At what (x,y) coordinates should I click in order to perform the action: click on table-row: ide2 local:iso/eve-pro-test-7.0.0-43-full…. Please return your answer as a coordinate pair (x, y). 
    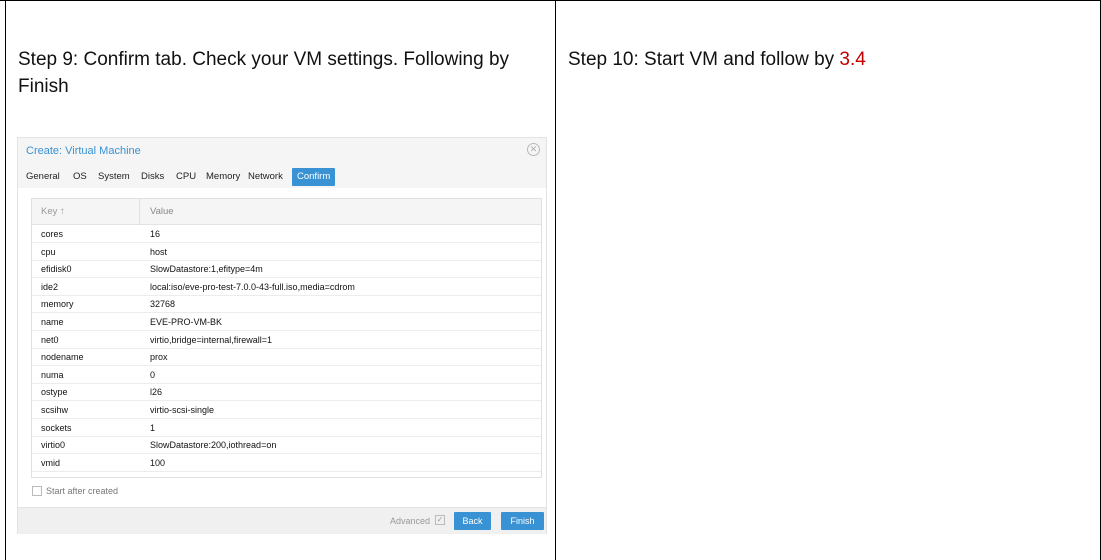
    Looking at the image, I should click on (286, 287).